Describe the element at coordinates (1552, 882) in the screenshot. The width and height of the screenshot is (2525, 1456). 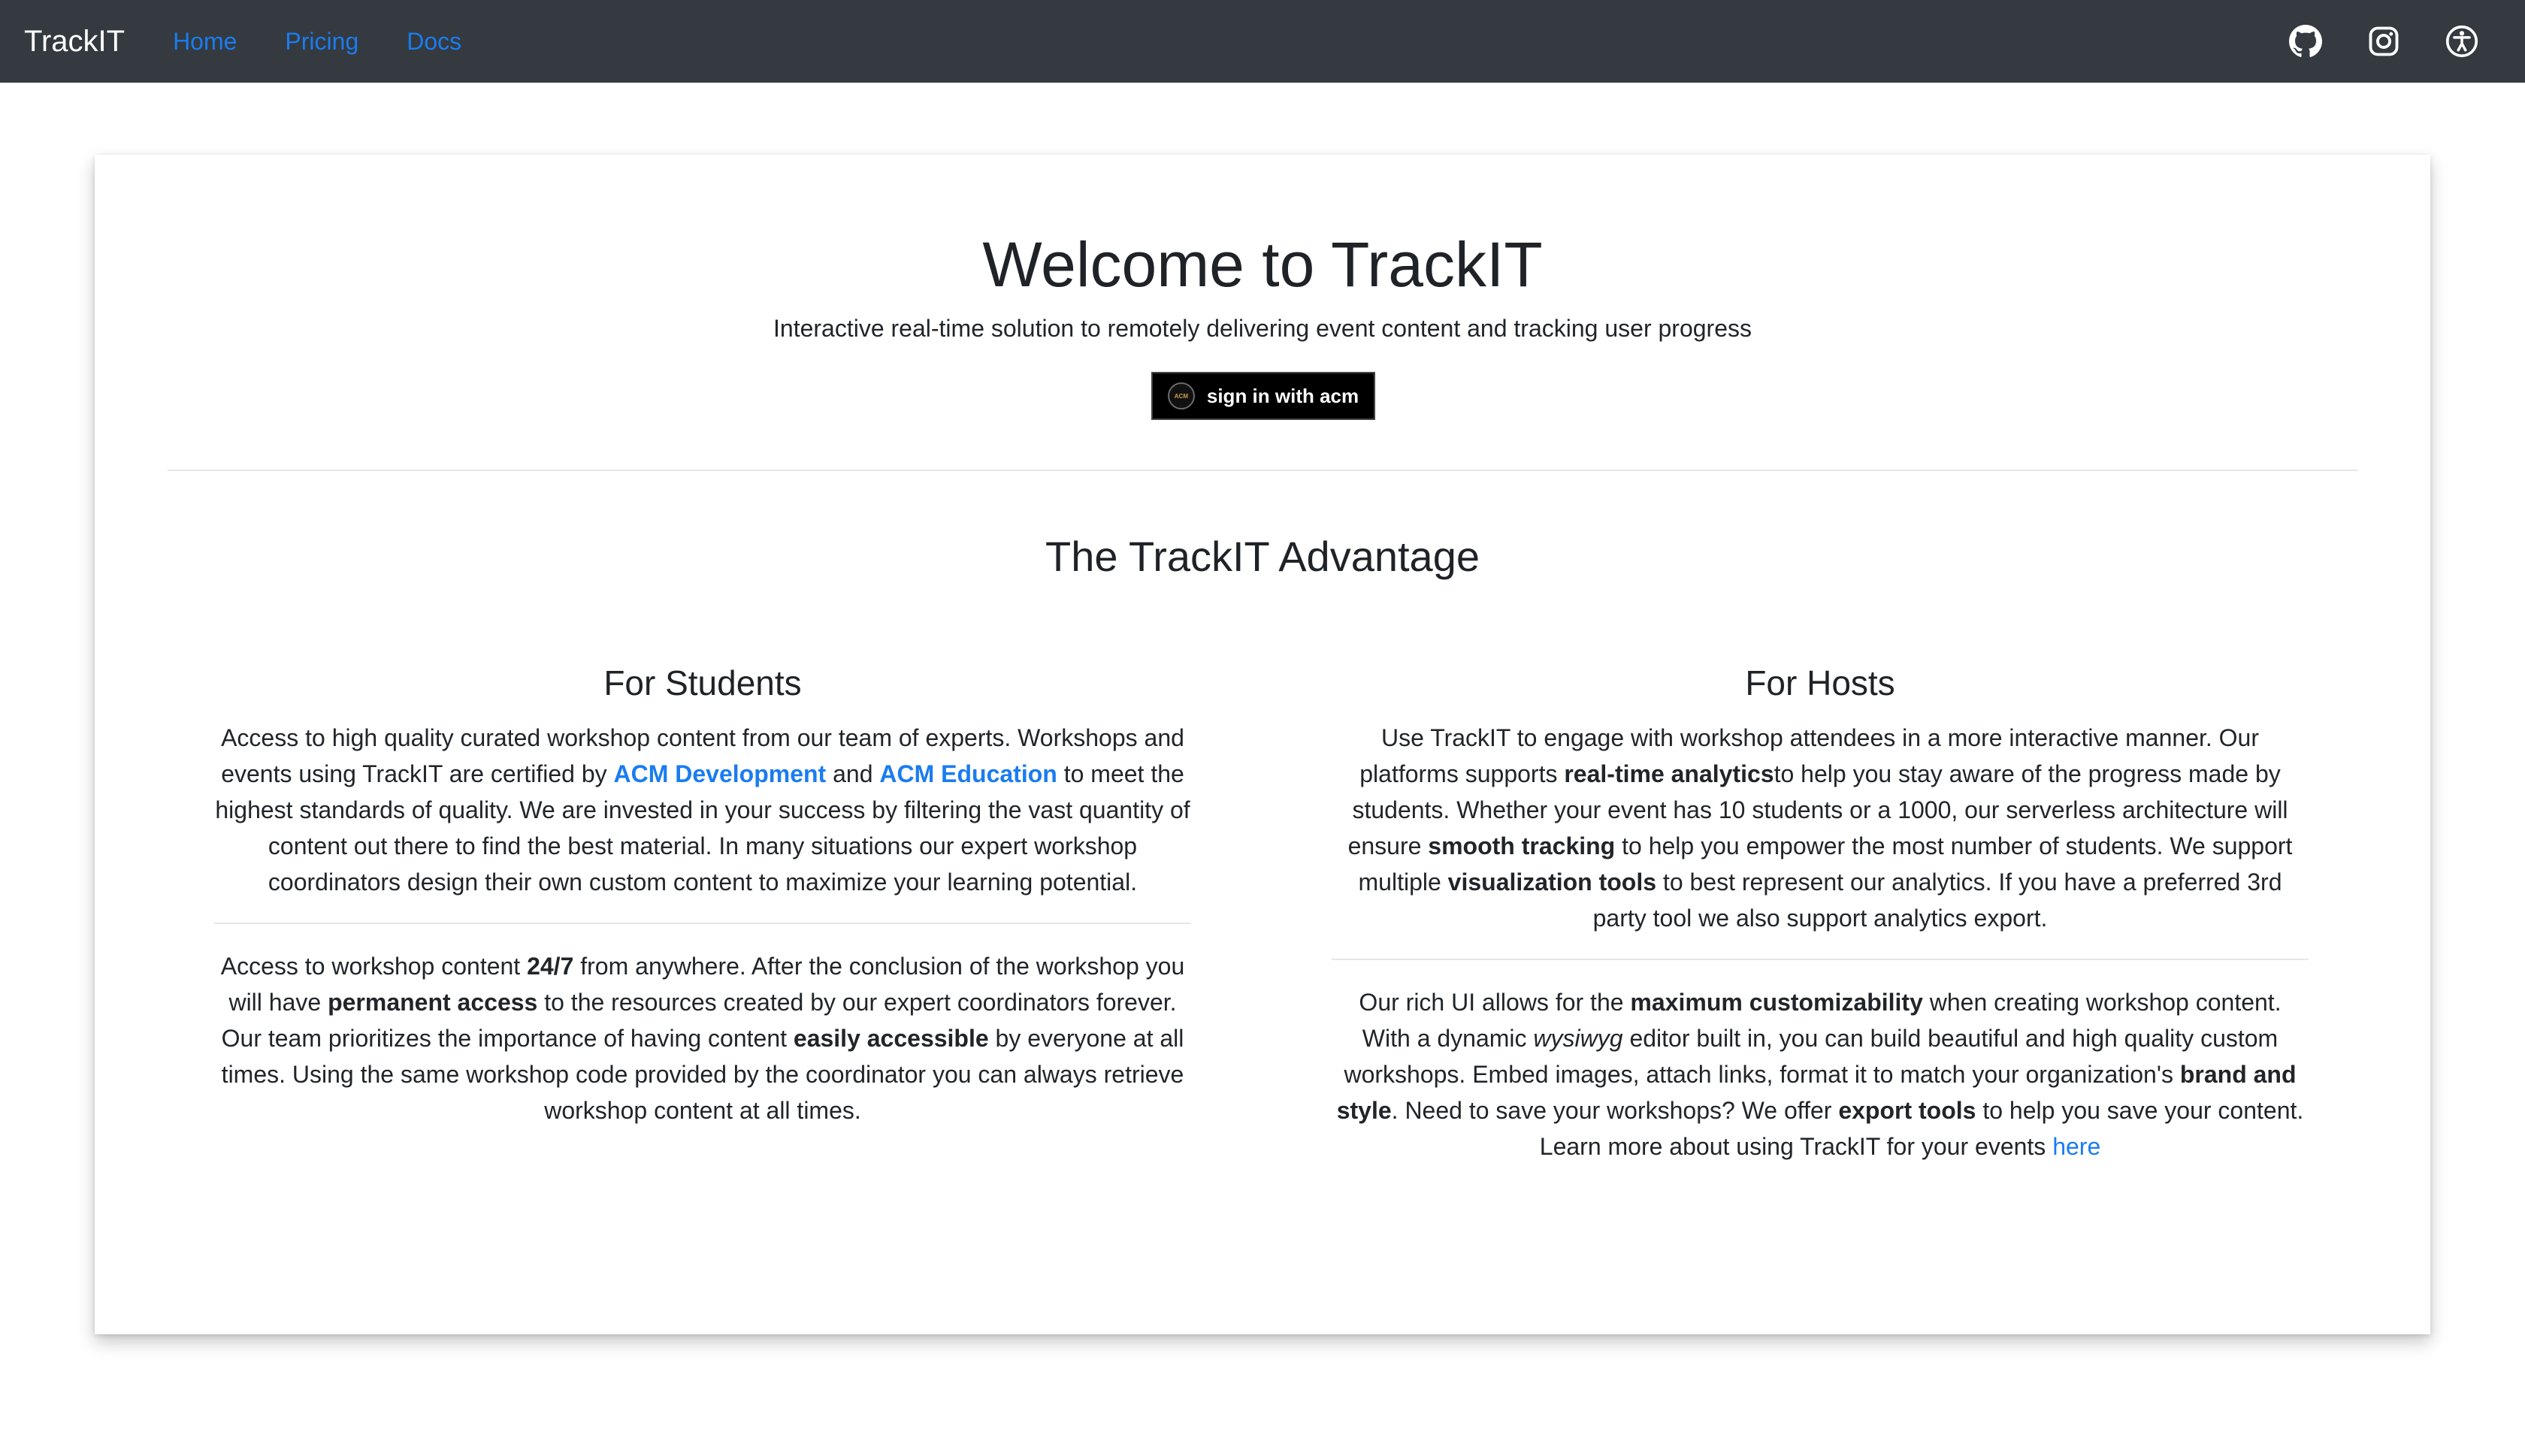
I see `bold-text: visualization tools` at that location.